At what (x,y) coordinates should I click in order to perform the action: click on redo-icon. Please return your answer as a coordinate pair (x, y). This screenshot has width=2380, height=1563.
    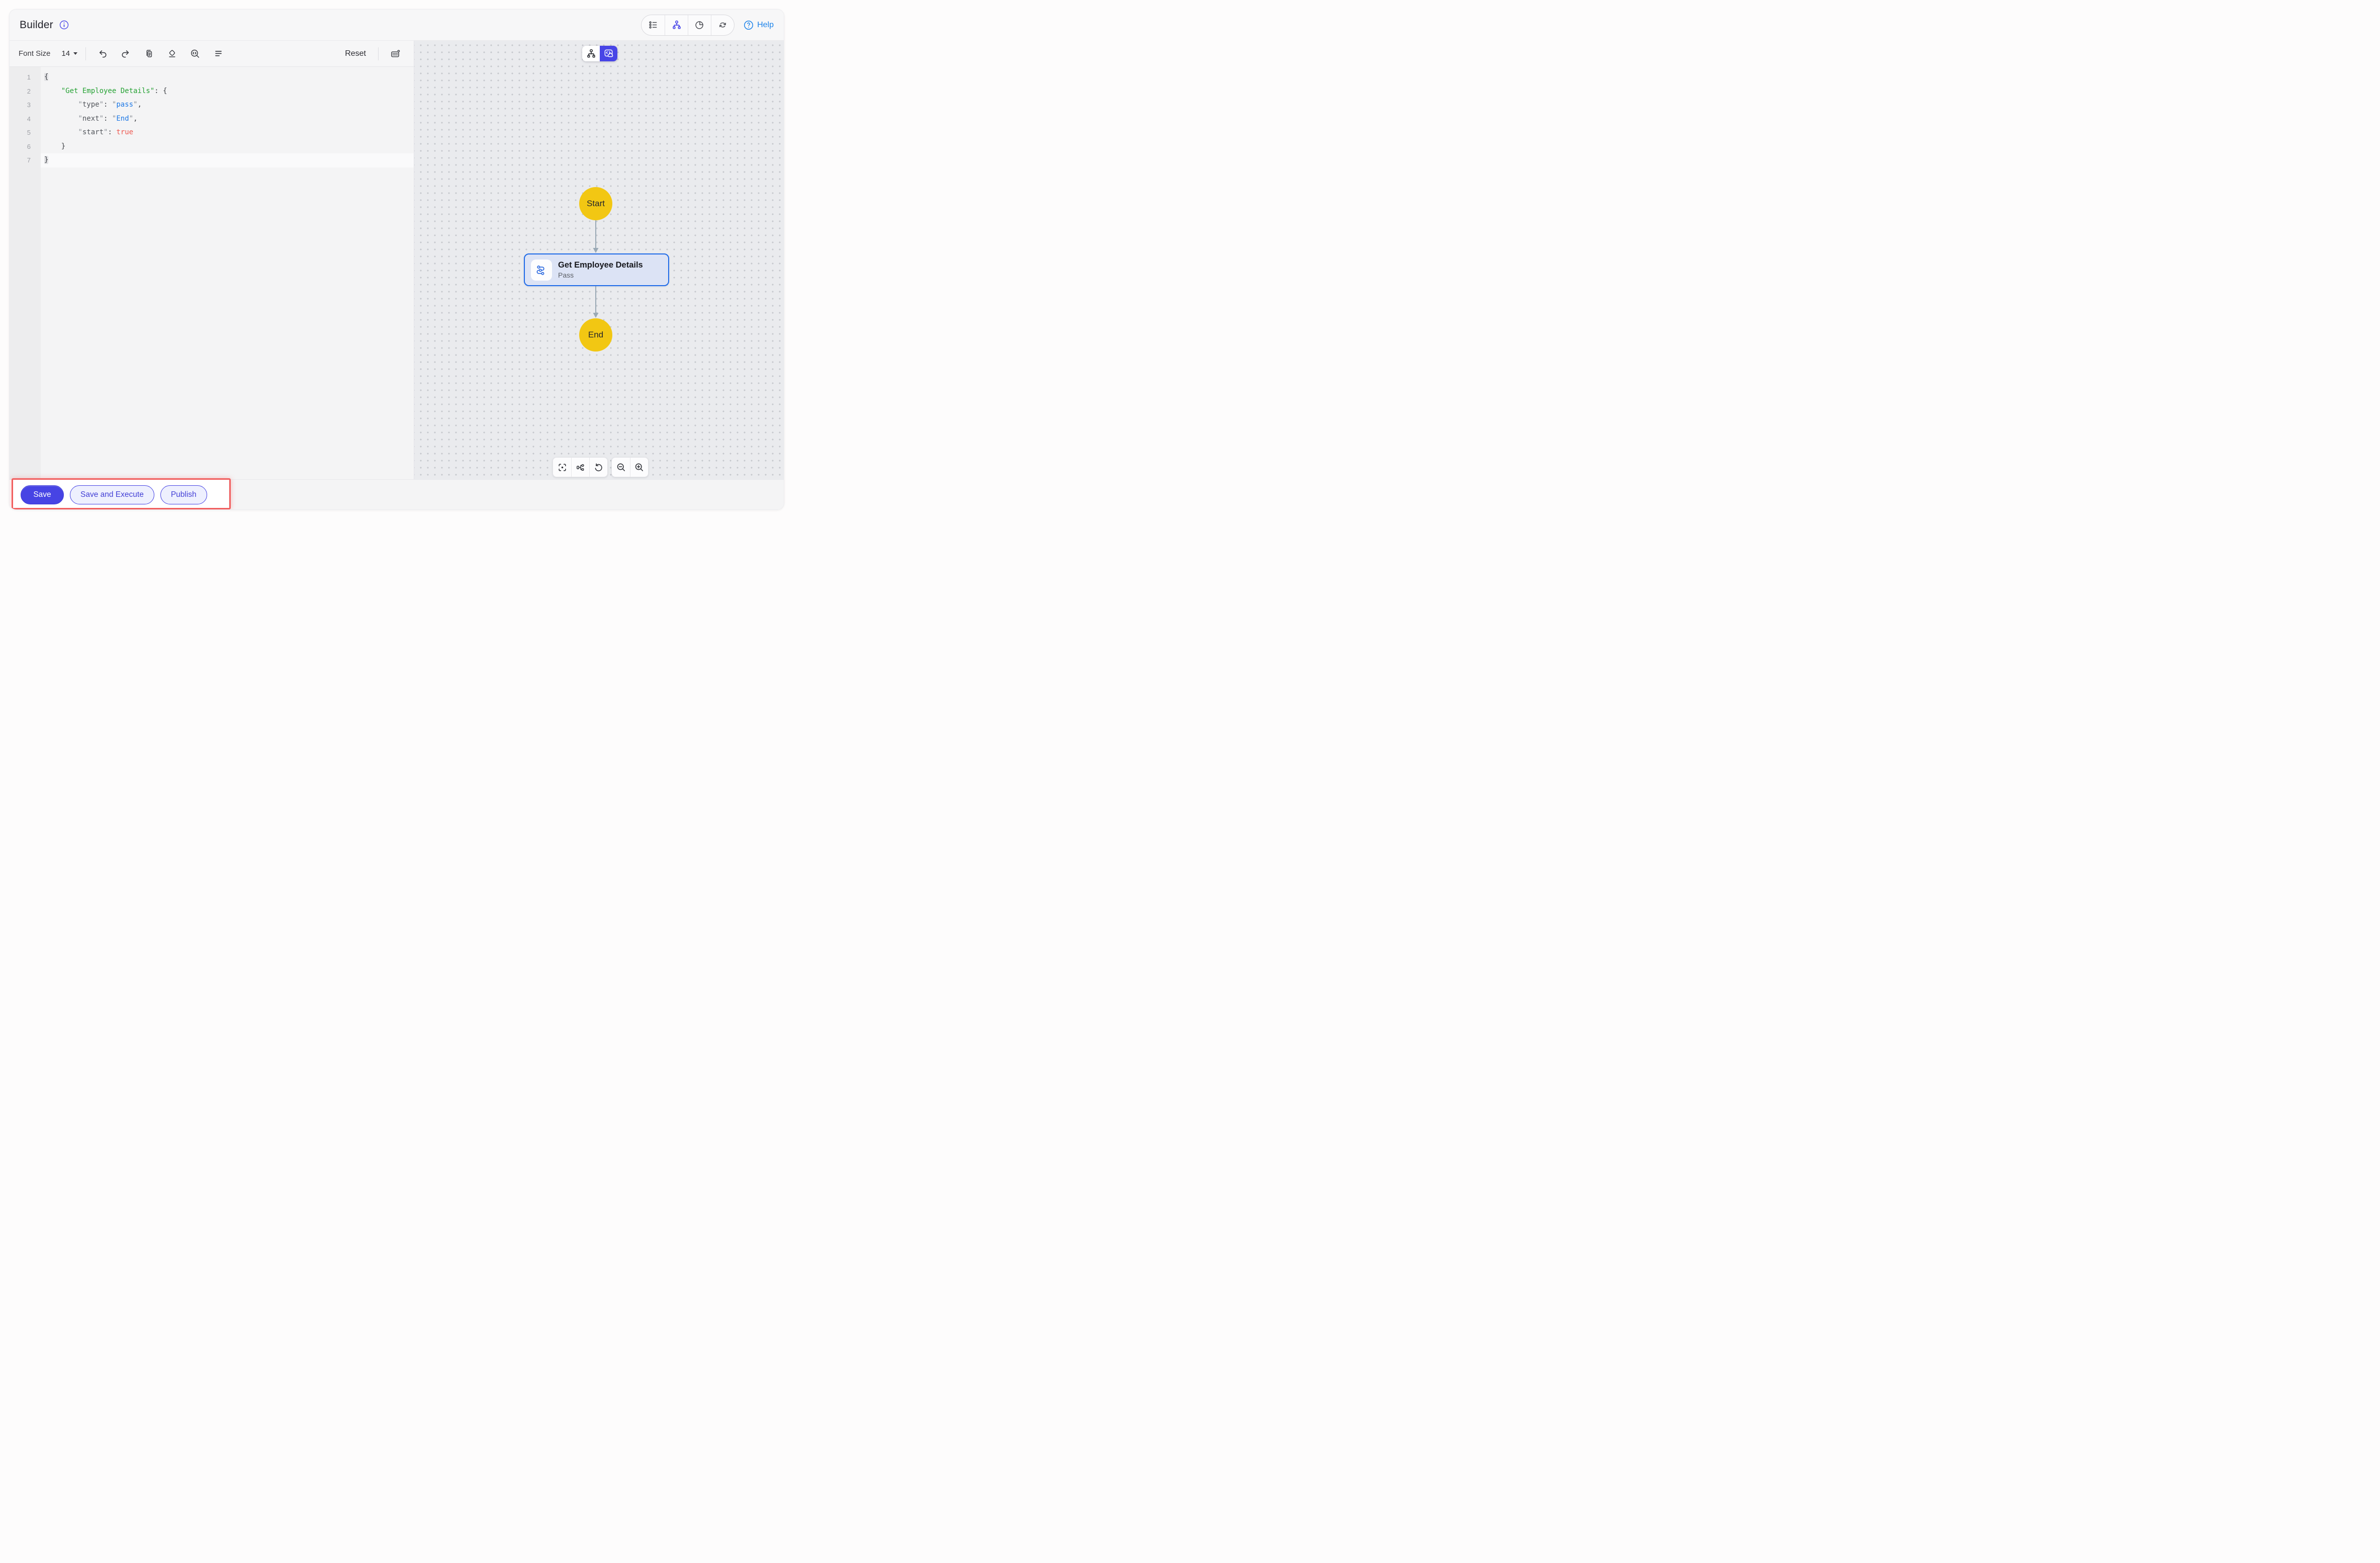
    Looking at the image, I should click on (125, 54).